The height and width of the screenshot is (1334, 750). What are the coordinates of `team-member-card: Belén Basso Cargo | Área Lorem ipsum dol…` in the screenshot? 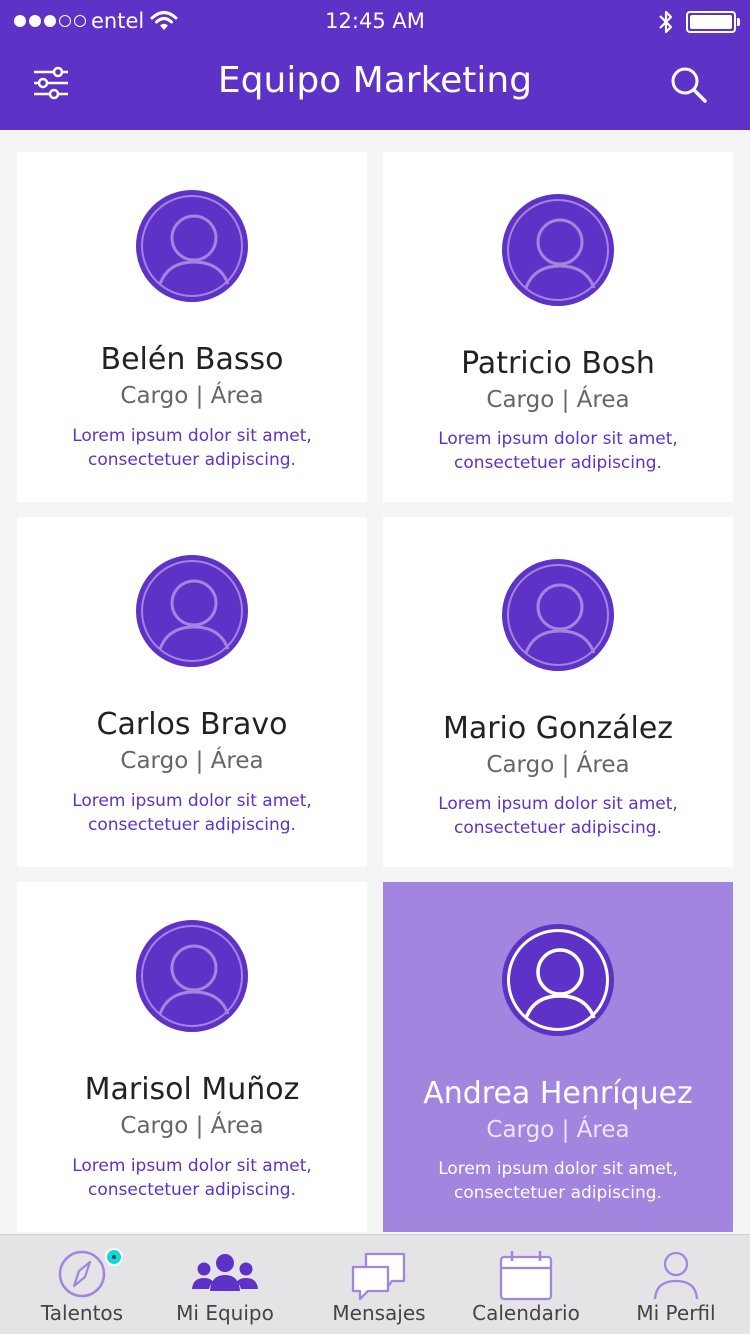 It's located at (192, 327).